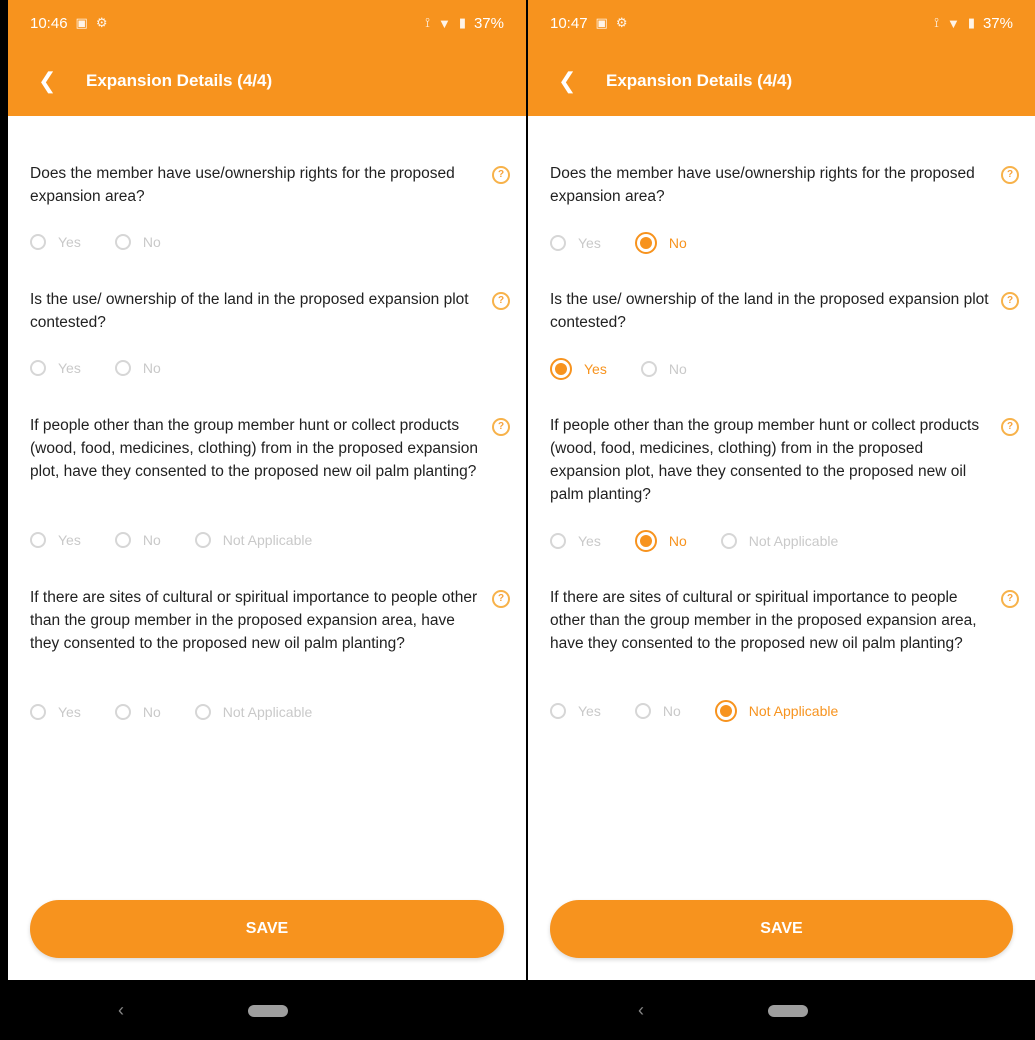 This screenshot has width=1035, height=1040. What do you see at coordinates (971, 22) in the screenshot?
I see `battery-icon: ▮` at bounding box center [971, 22].